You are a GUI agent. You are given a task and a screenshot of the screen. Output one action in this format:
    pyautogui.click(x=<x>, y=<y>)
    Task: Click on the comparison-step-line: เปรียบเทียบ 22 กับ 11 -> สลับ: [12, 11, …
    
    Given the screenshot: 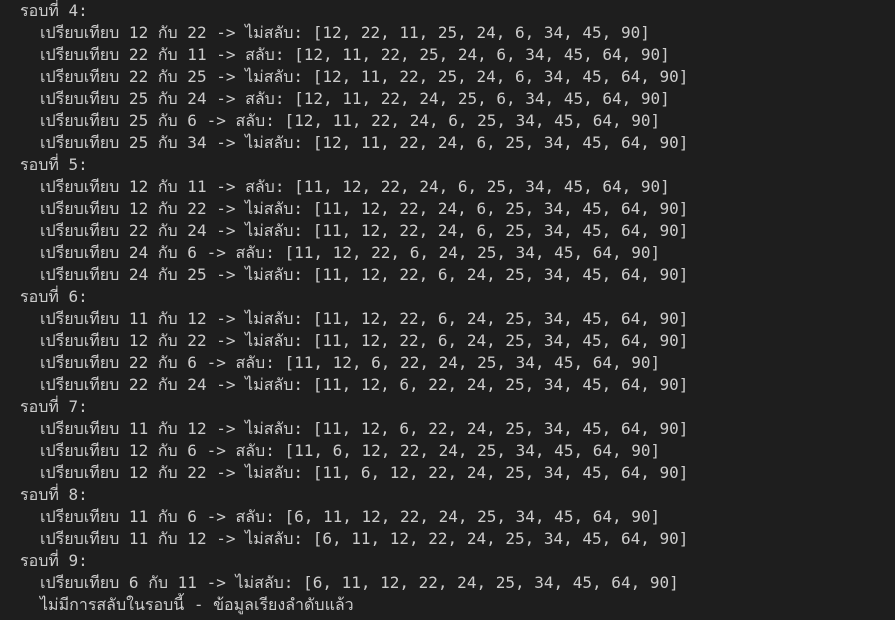 What is the action you would take?
    pyautogui.click(x=355, y=54)
    